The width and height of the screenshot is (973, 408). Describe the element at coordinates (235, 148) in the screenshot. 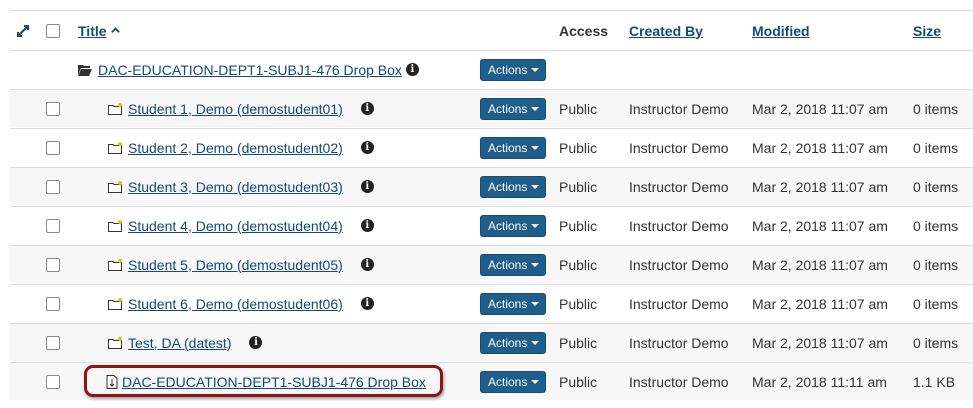

I see `folder-link: Student 2, Demo (demostudent02)` at that location.